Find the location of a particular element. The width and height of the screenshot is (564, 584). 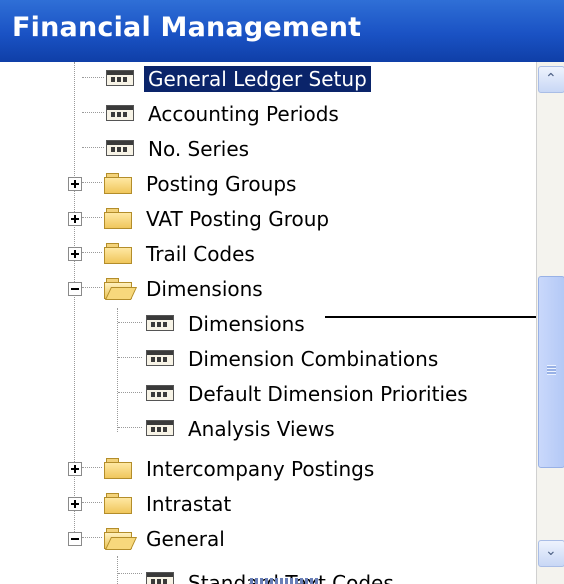

tree-item-label: VAT Posting Group is located at coordinates (238, 219).